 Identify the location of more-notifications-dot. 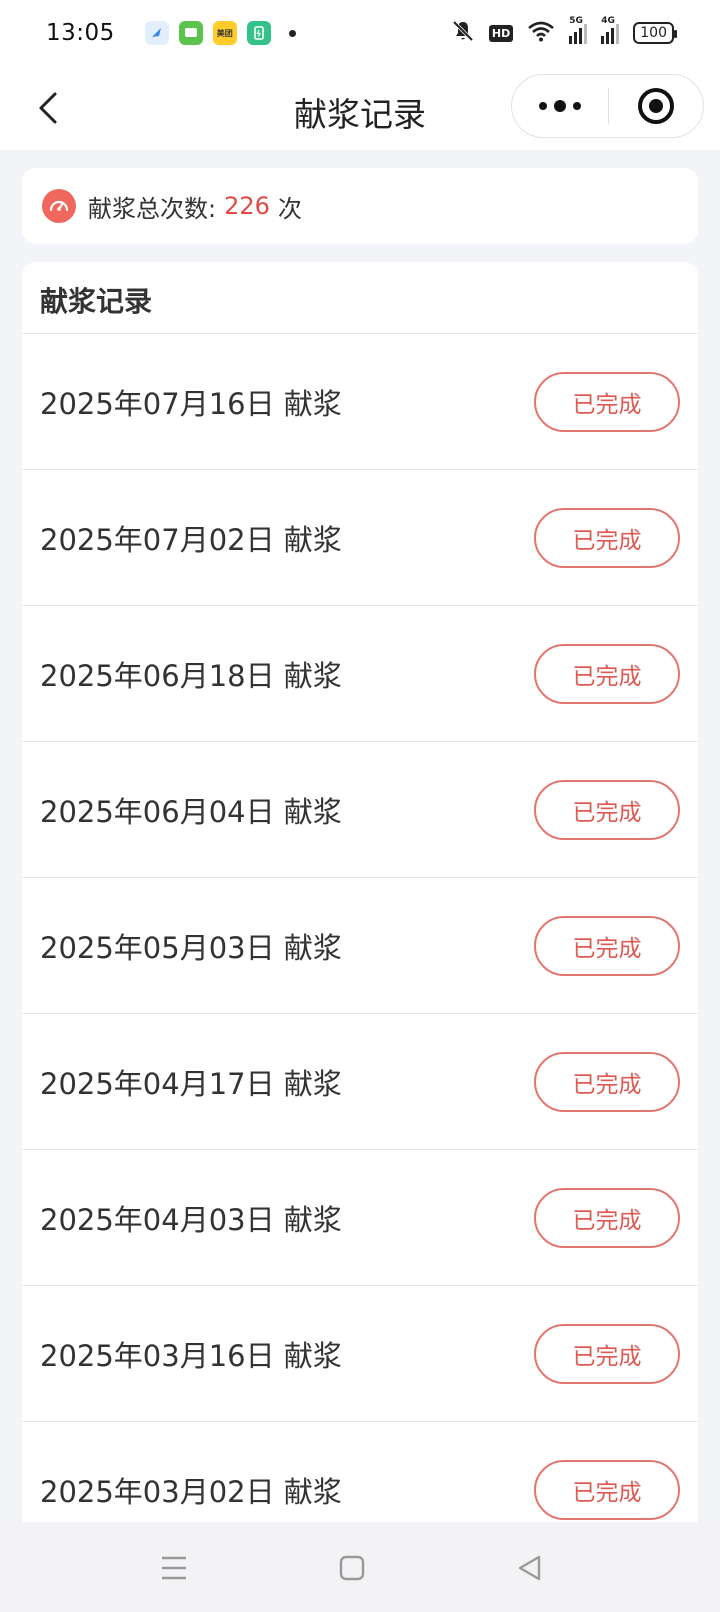
(292, 33).